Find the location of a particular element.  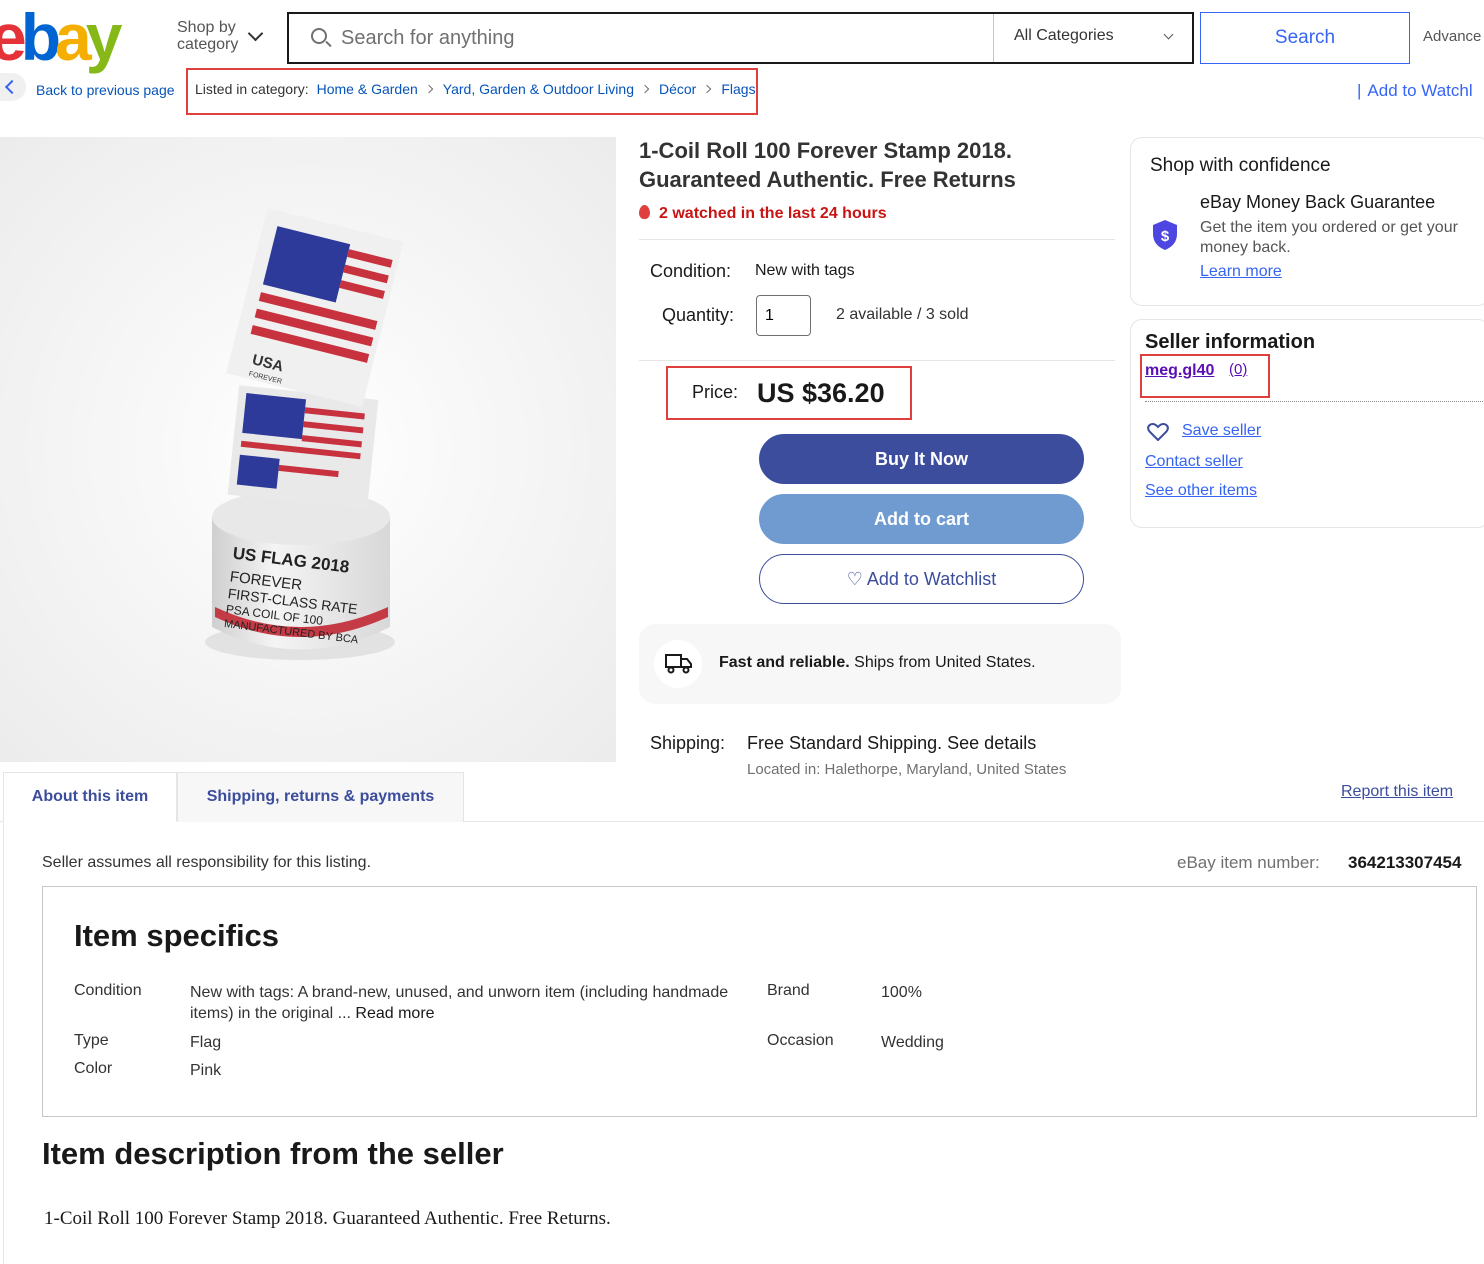

breadcrumb-item-home-garden: Home & Garden is located at coordinates (367, 89).